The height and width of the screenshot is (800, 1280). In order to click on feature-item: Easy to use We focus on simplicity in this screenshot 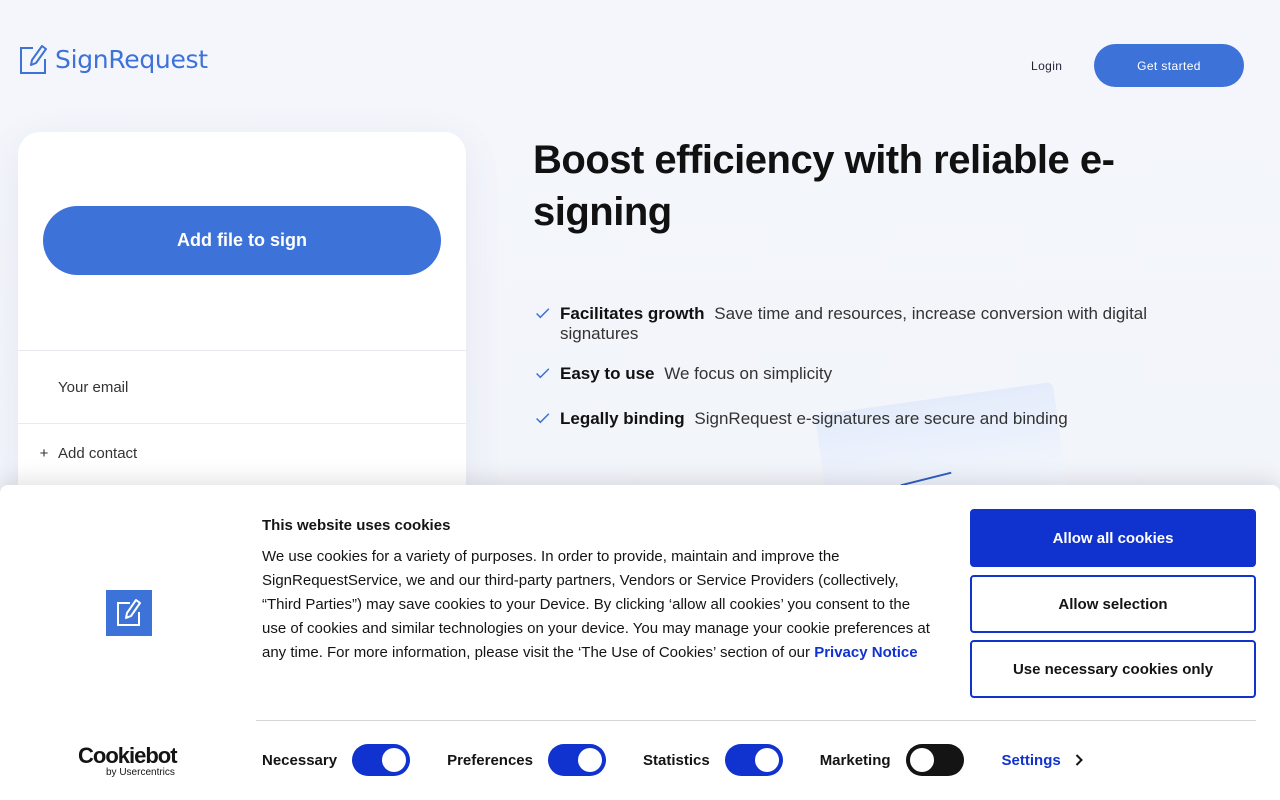, I will do `click(873, 374)`.